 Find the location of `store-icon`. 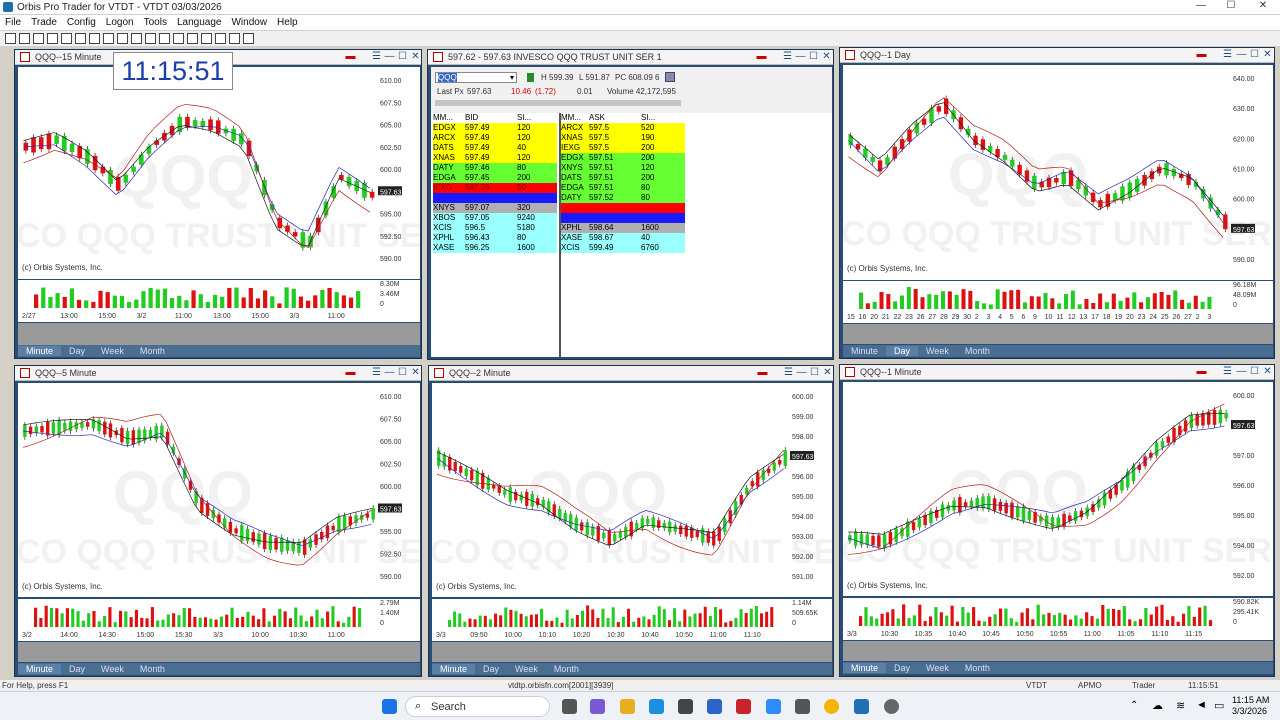

store-icon is located at coordinates (685, 706).